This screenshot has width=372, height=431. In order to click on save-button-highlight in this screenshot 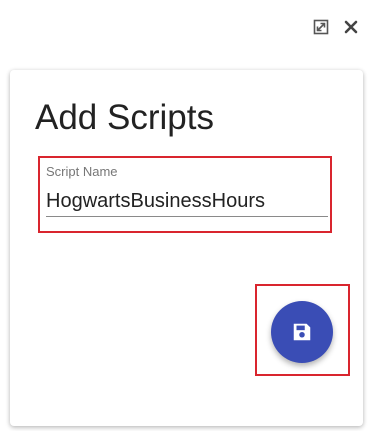, I will do `click(302, 330)`.